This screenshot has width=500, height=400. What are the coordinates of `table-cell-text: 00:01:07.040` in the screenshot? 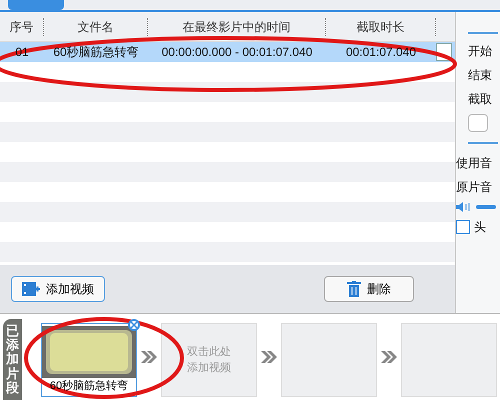 It's located at (381, 52).